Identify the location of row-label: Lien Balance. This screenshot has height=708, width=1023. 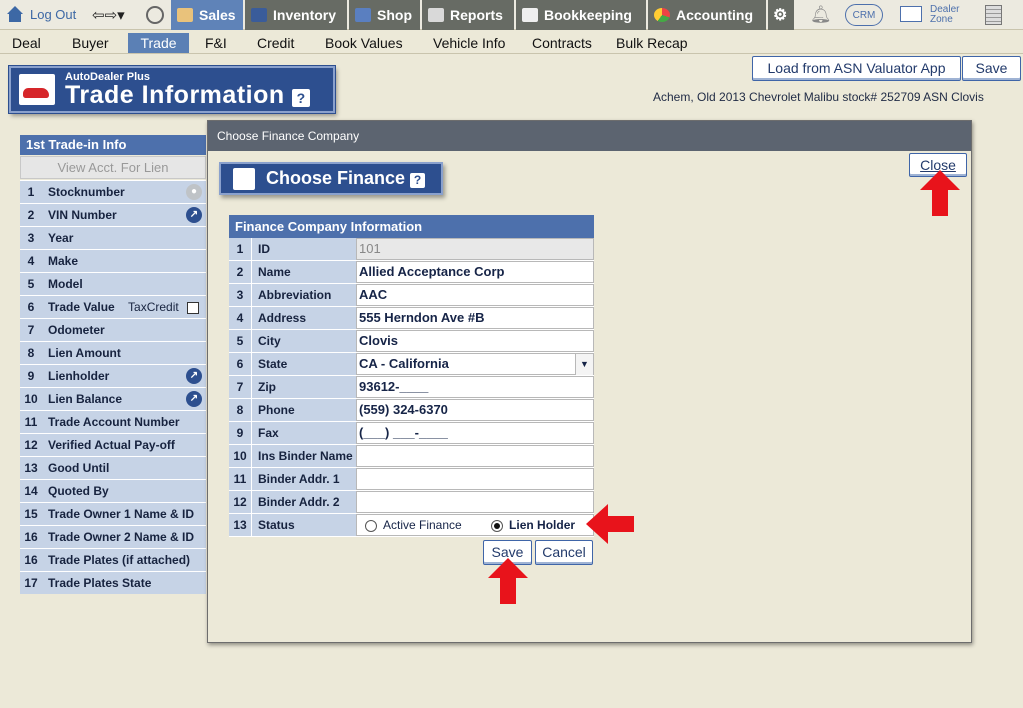
(124, 399).